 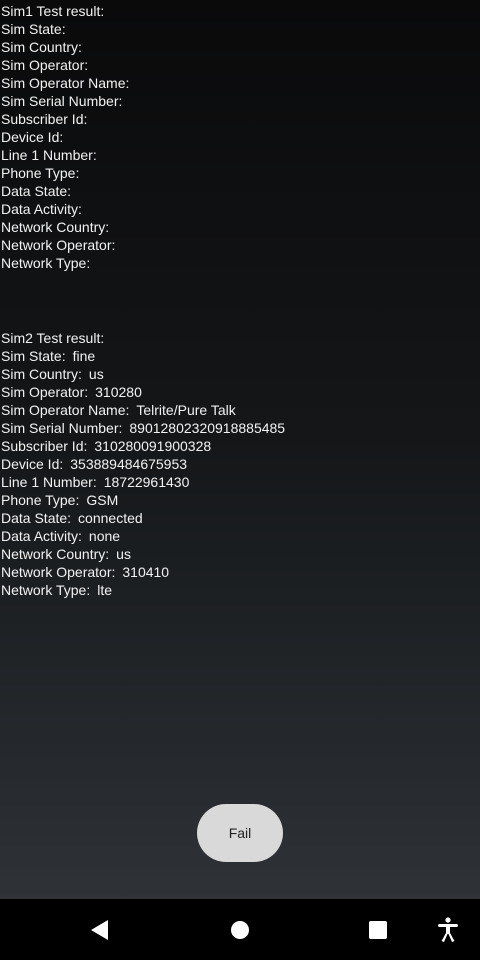 I want to click on sim1-row-label: Sim Country:, so click(x=41, y=47).